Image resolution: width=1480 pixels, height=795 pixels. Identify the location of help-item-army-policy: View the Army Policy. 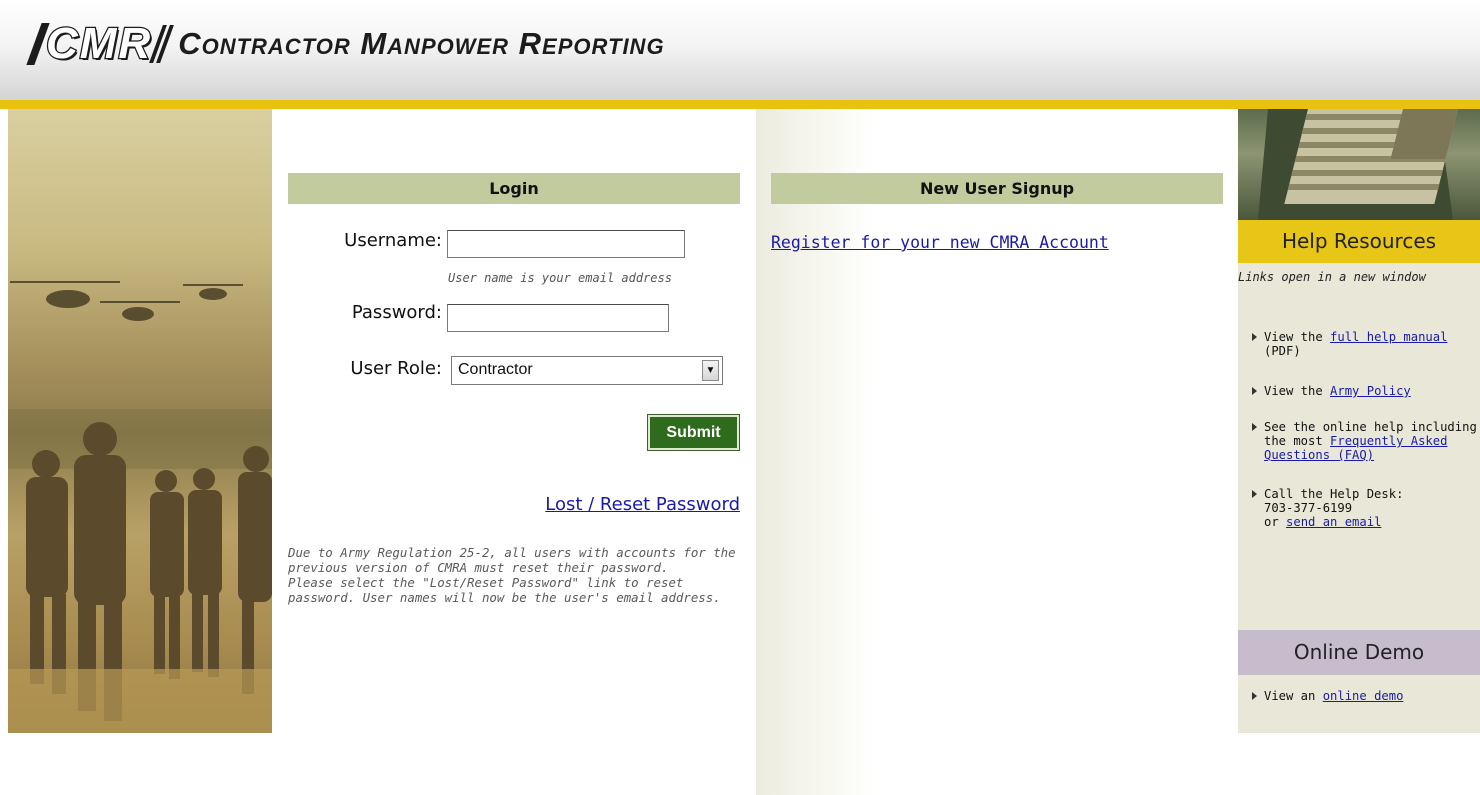
(1366, 391).